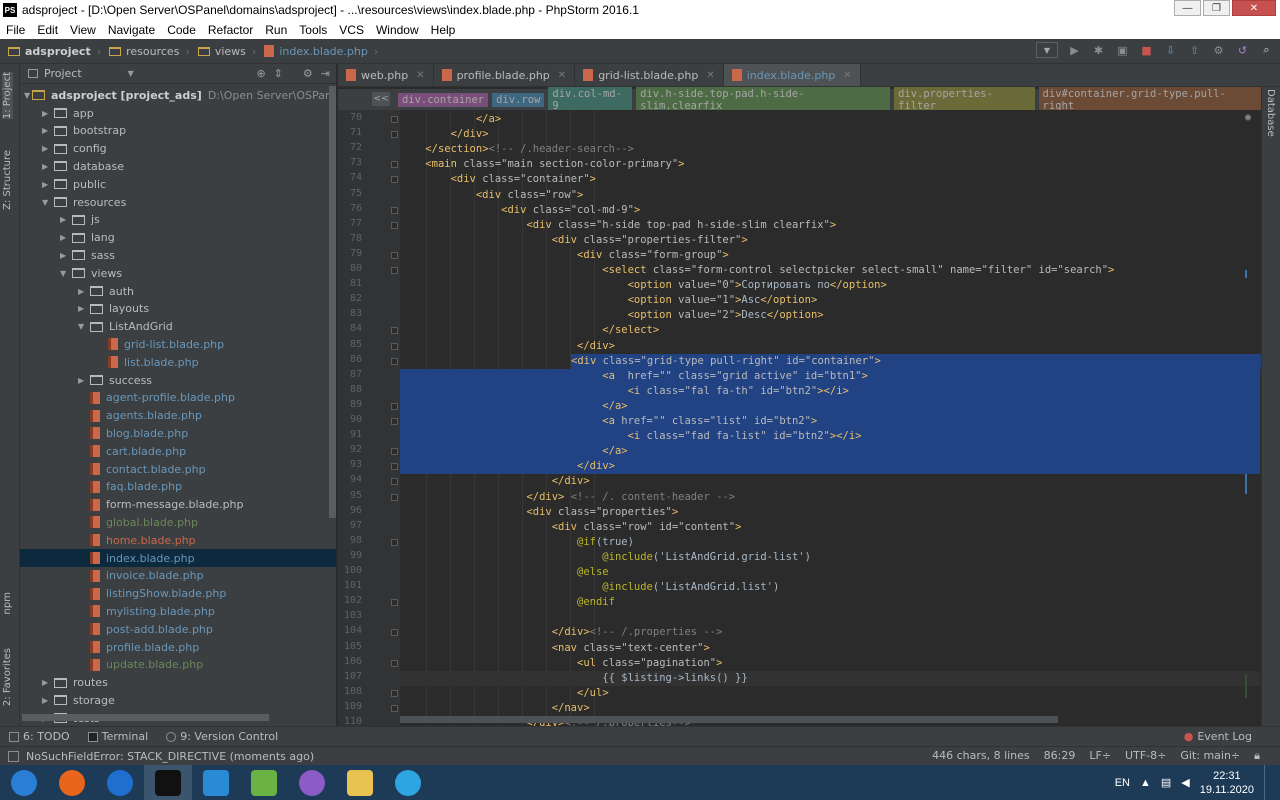 Image resolution: width=1280 pixels, height=800 pixels. I want to click on github-desktop-icon, so click(312, 782).